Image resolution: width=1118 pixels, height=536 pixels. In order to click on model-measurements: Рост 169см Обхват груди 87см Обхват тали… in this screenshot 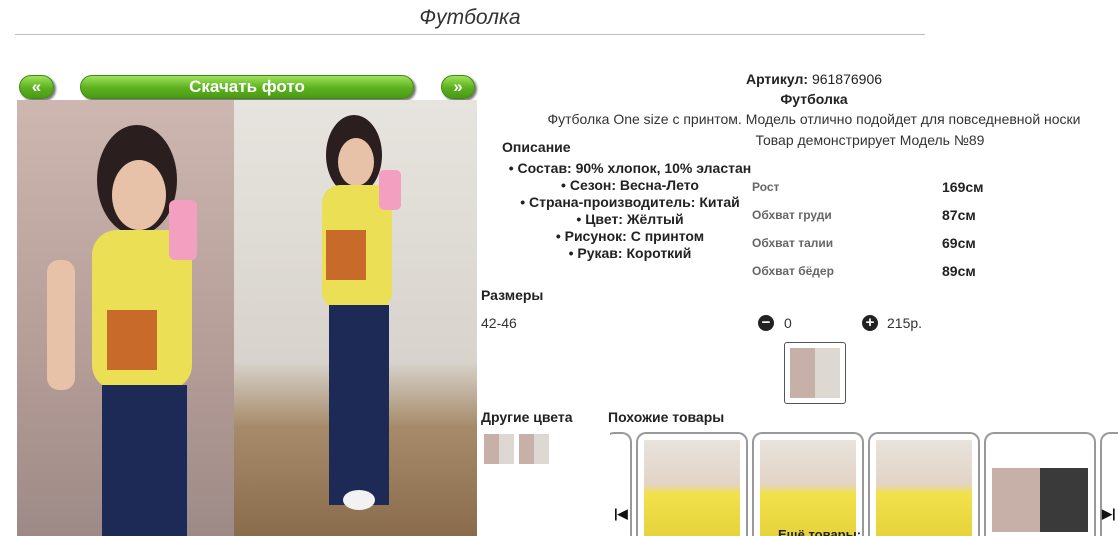, I will do `click(872, 229)`.